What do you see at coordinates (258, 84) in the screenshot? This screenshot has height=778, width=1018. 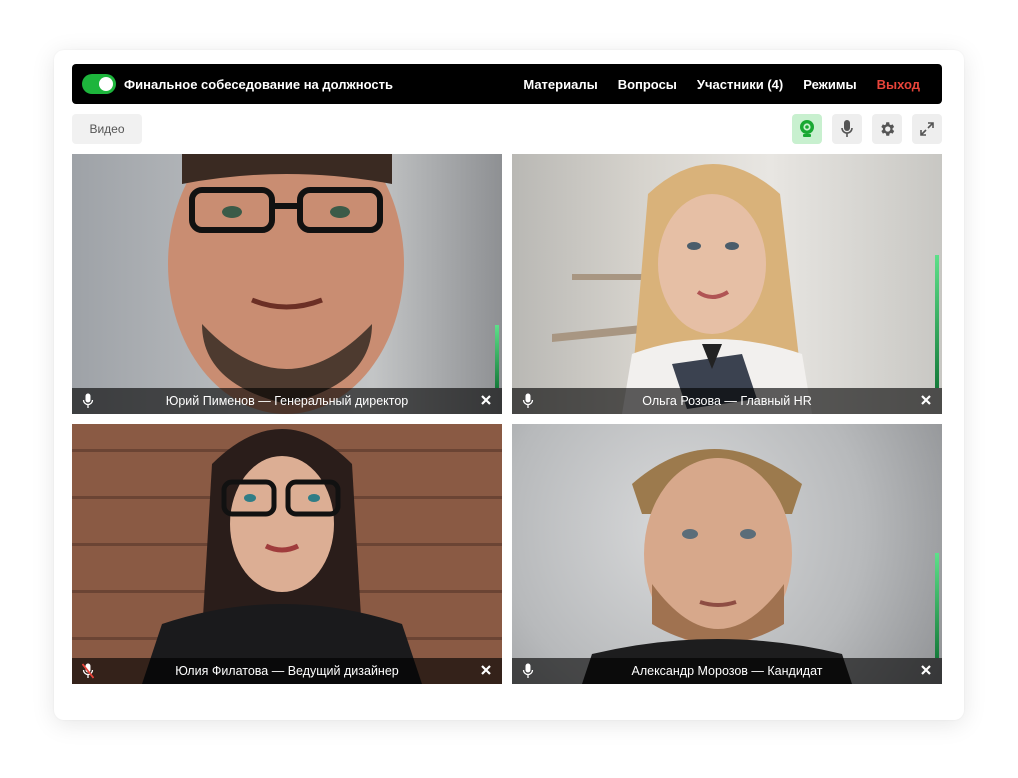 I see `meeting-title: Финальное собеседование на должность` at bounding box center [258, 84].